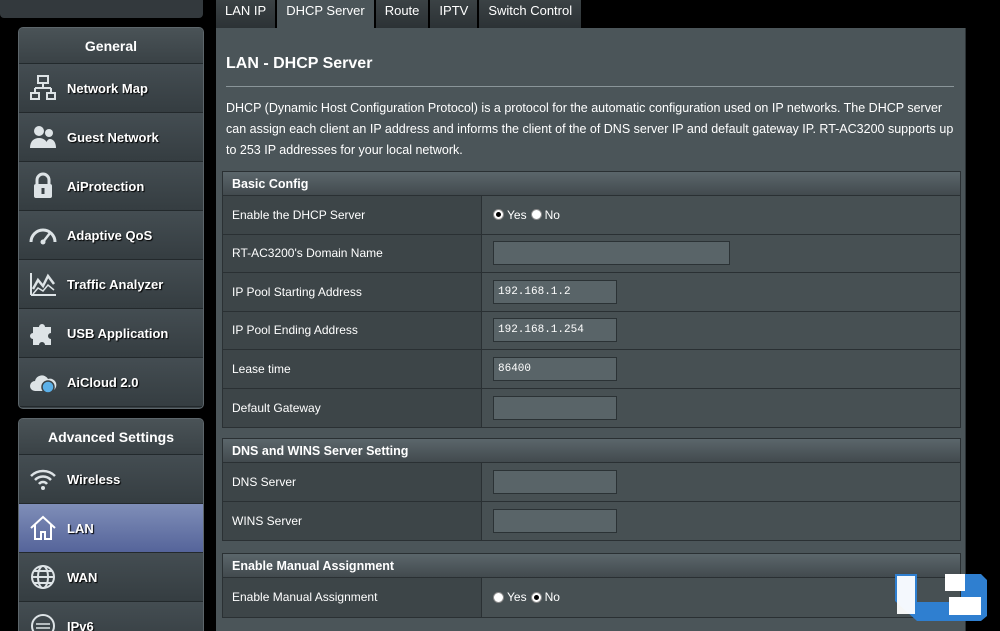 The height and width of the screenshot is (631, 1000). I want to click on sidebar-item-usb-application: USB Application, so click(111, 333).